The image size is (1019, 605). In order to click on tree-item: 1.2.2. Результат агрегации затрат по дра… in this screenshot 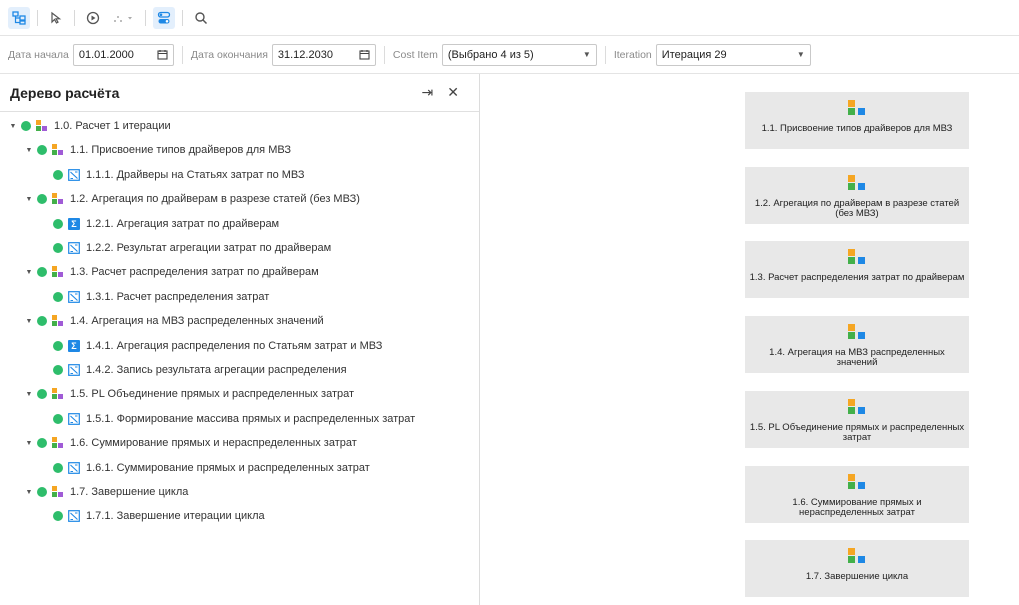, I will do `click(185, 248)`.